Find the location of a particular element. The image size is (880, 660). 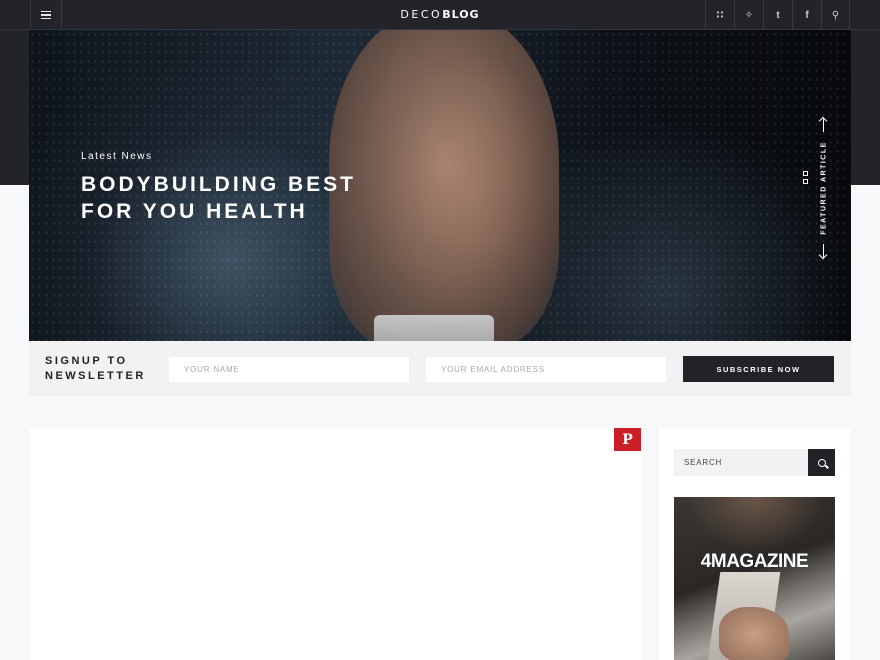

social-links: ∷ ✧ t f ⚲ is located at coordinates (777, 15).